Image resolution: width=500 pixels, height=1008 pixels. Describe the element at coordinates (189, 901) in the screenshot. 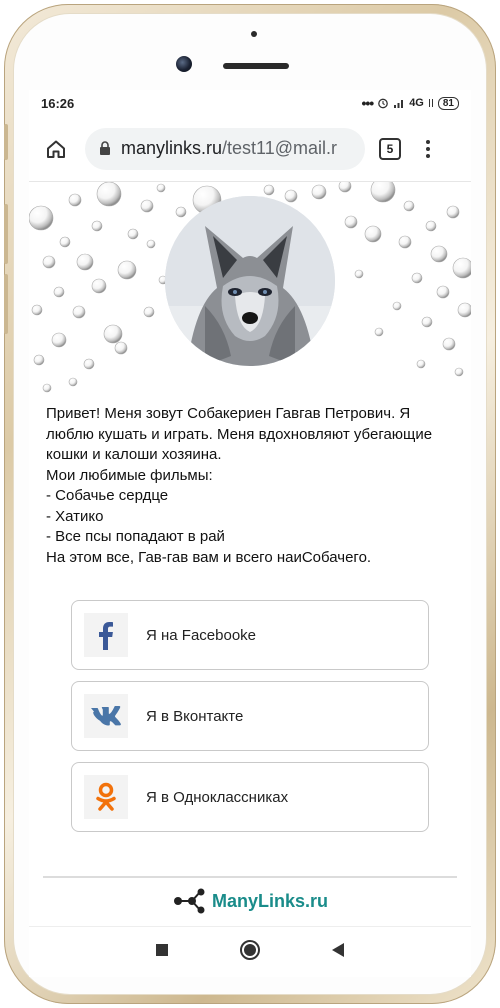

I see `share-nodes-icon` at that location.